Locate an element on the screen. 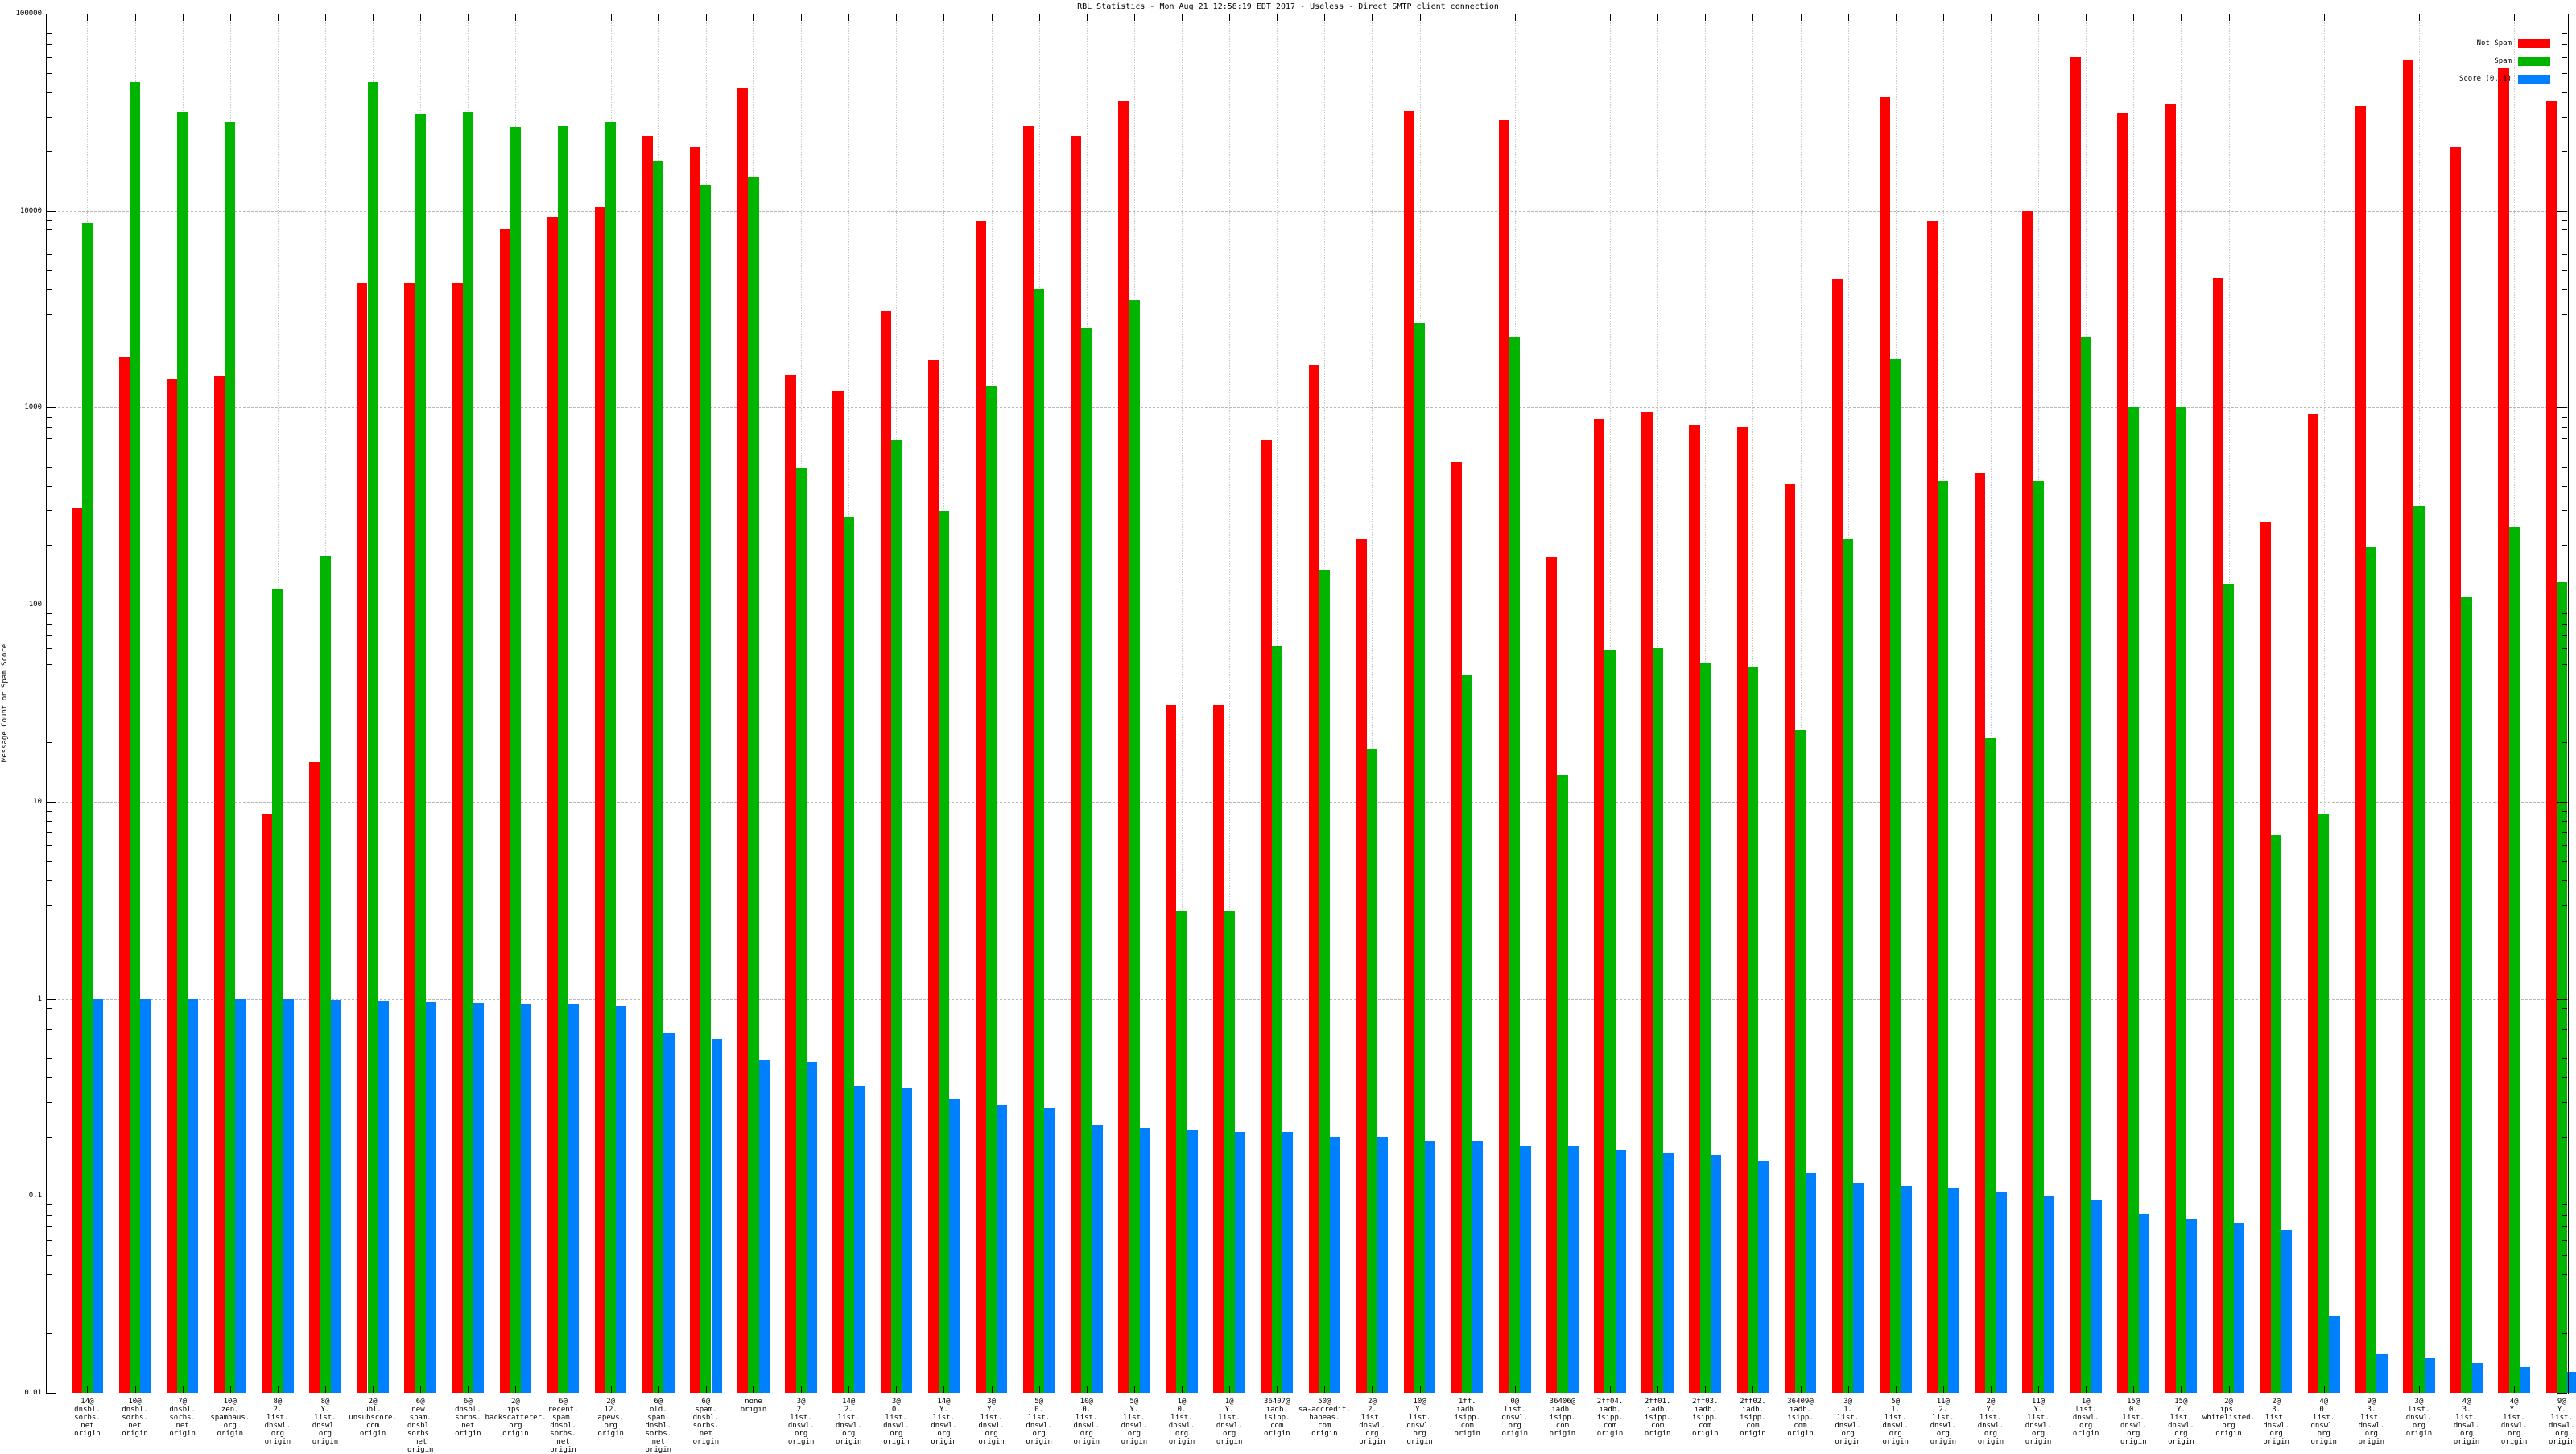 The width and height of the screenshot is (2576, 1454). legend-item-spam: Spam is located at coordinates (2431, 61).